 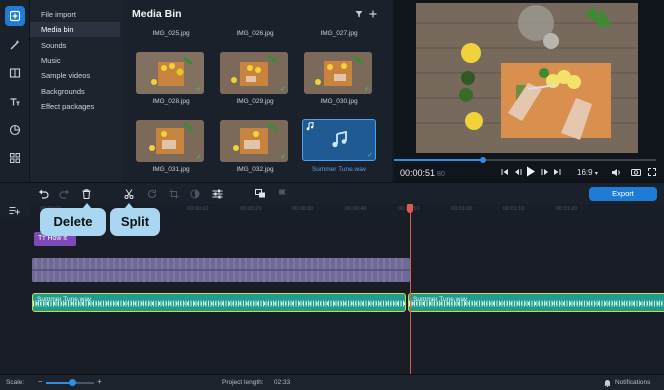 I want to click on transitions-tool-button, so click(x=15, y=73).